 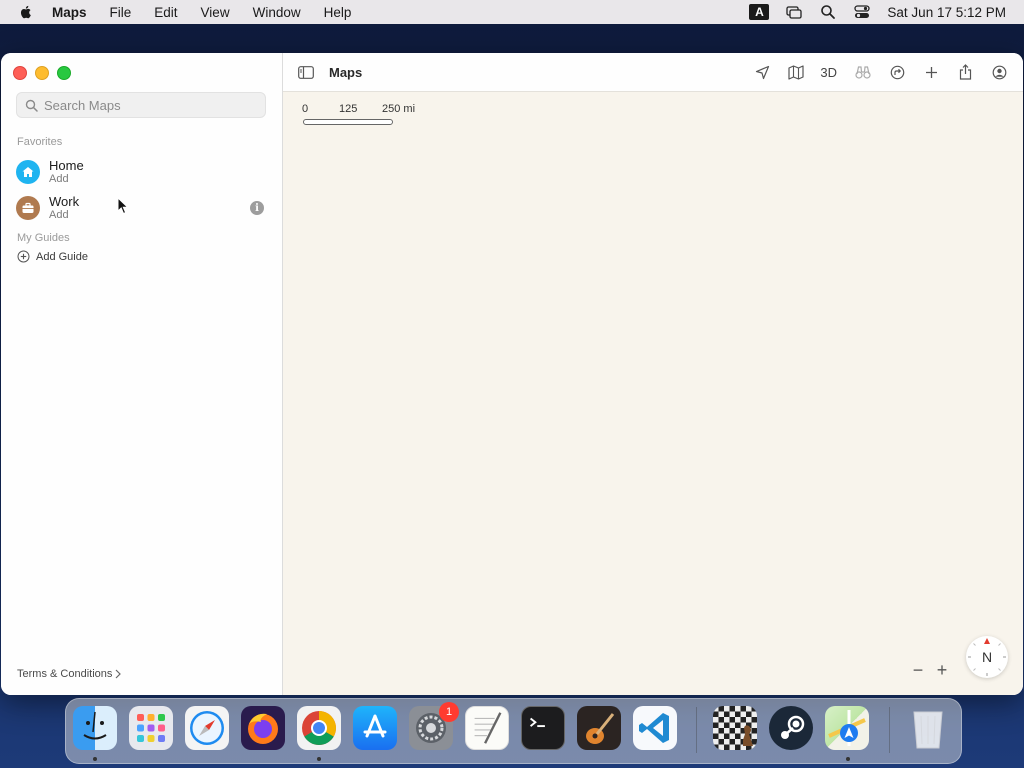 I want to click on plus-circle-icon, so click(x=23, y=256).